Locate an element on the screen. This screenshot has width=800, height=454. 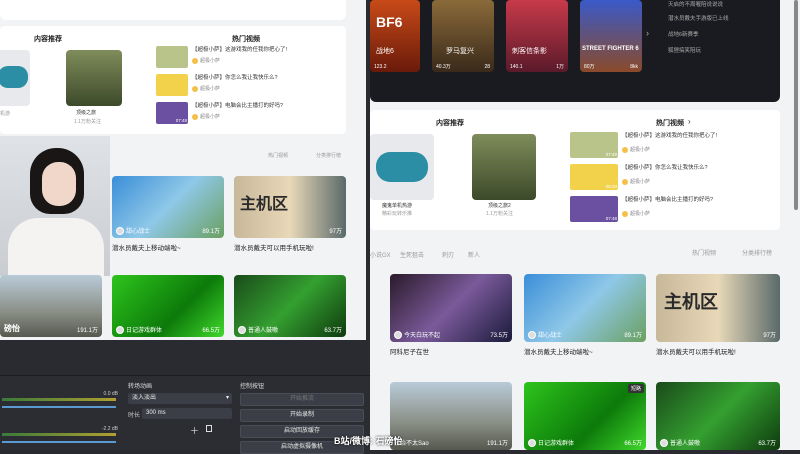
game-card: 刺客信条影 140.1 1万 is located at coordinates (537, 36).